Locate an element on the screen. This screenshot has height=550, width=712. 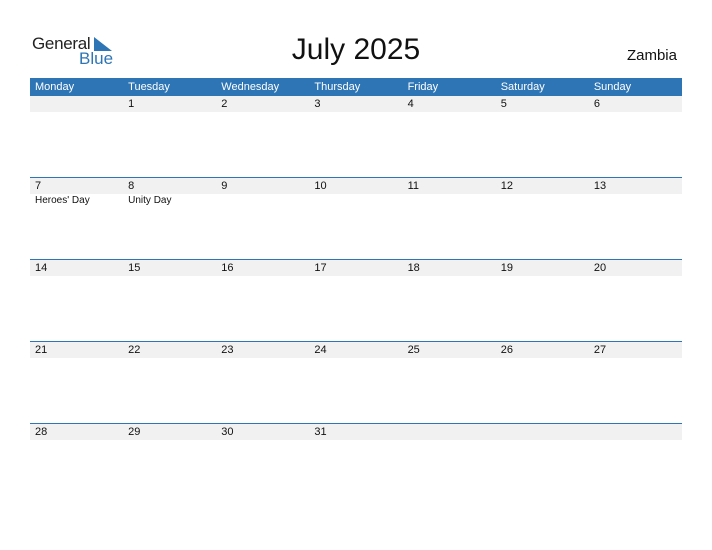
day-number: 16 is located at coordinates (227, 268).